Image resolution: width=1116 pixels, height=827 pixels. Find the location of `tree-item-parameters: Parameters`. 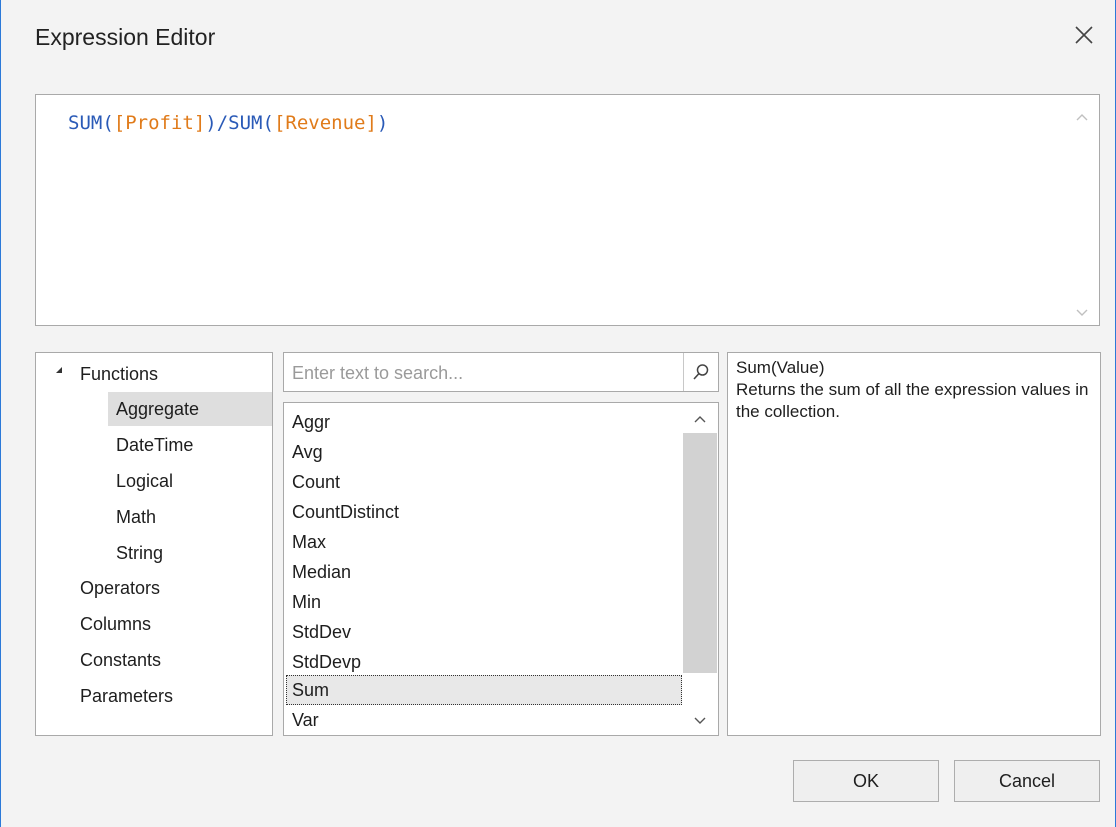

tree-item-parameters: Parameters is located at coordinates (126, 696).